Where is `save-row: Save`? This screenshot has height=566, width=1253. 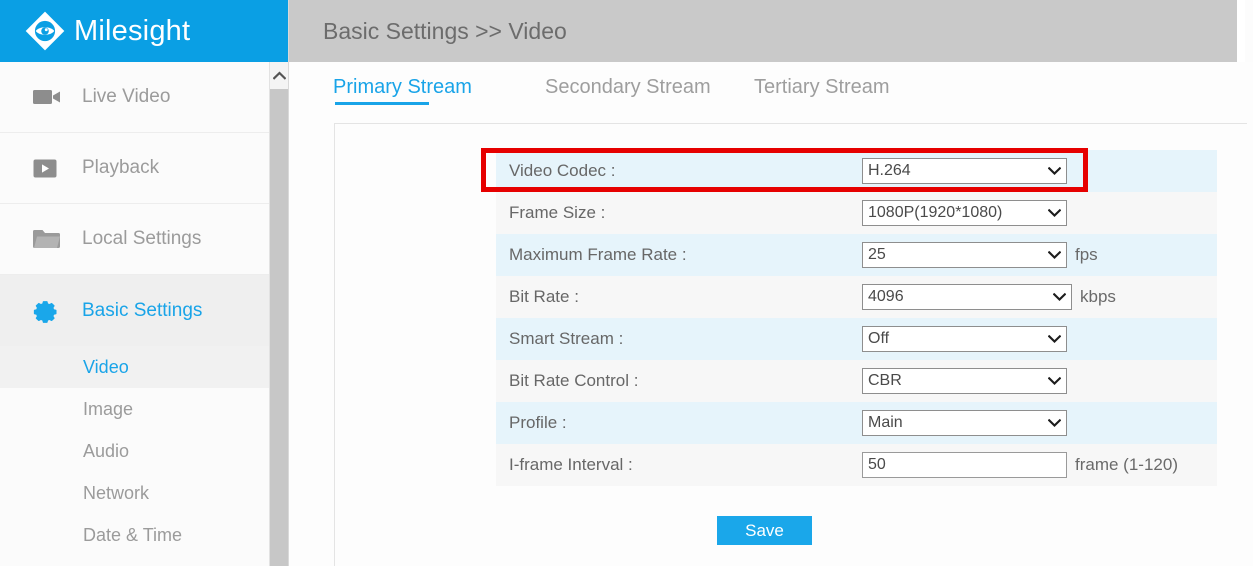 save-row: Save is located at coordinates (791, 530).